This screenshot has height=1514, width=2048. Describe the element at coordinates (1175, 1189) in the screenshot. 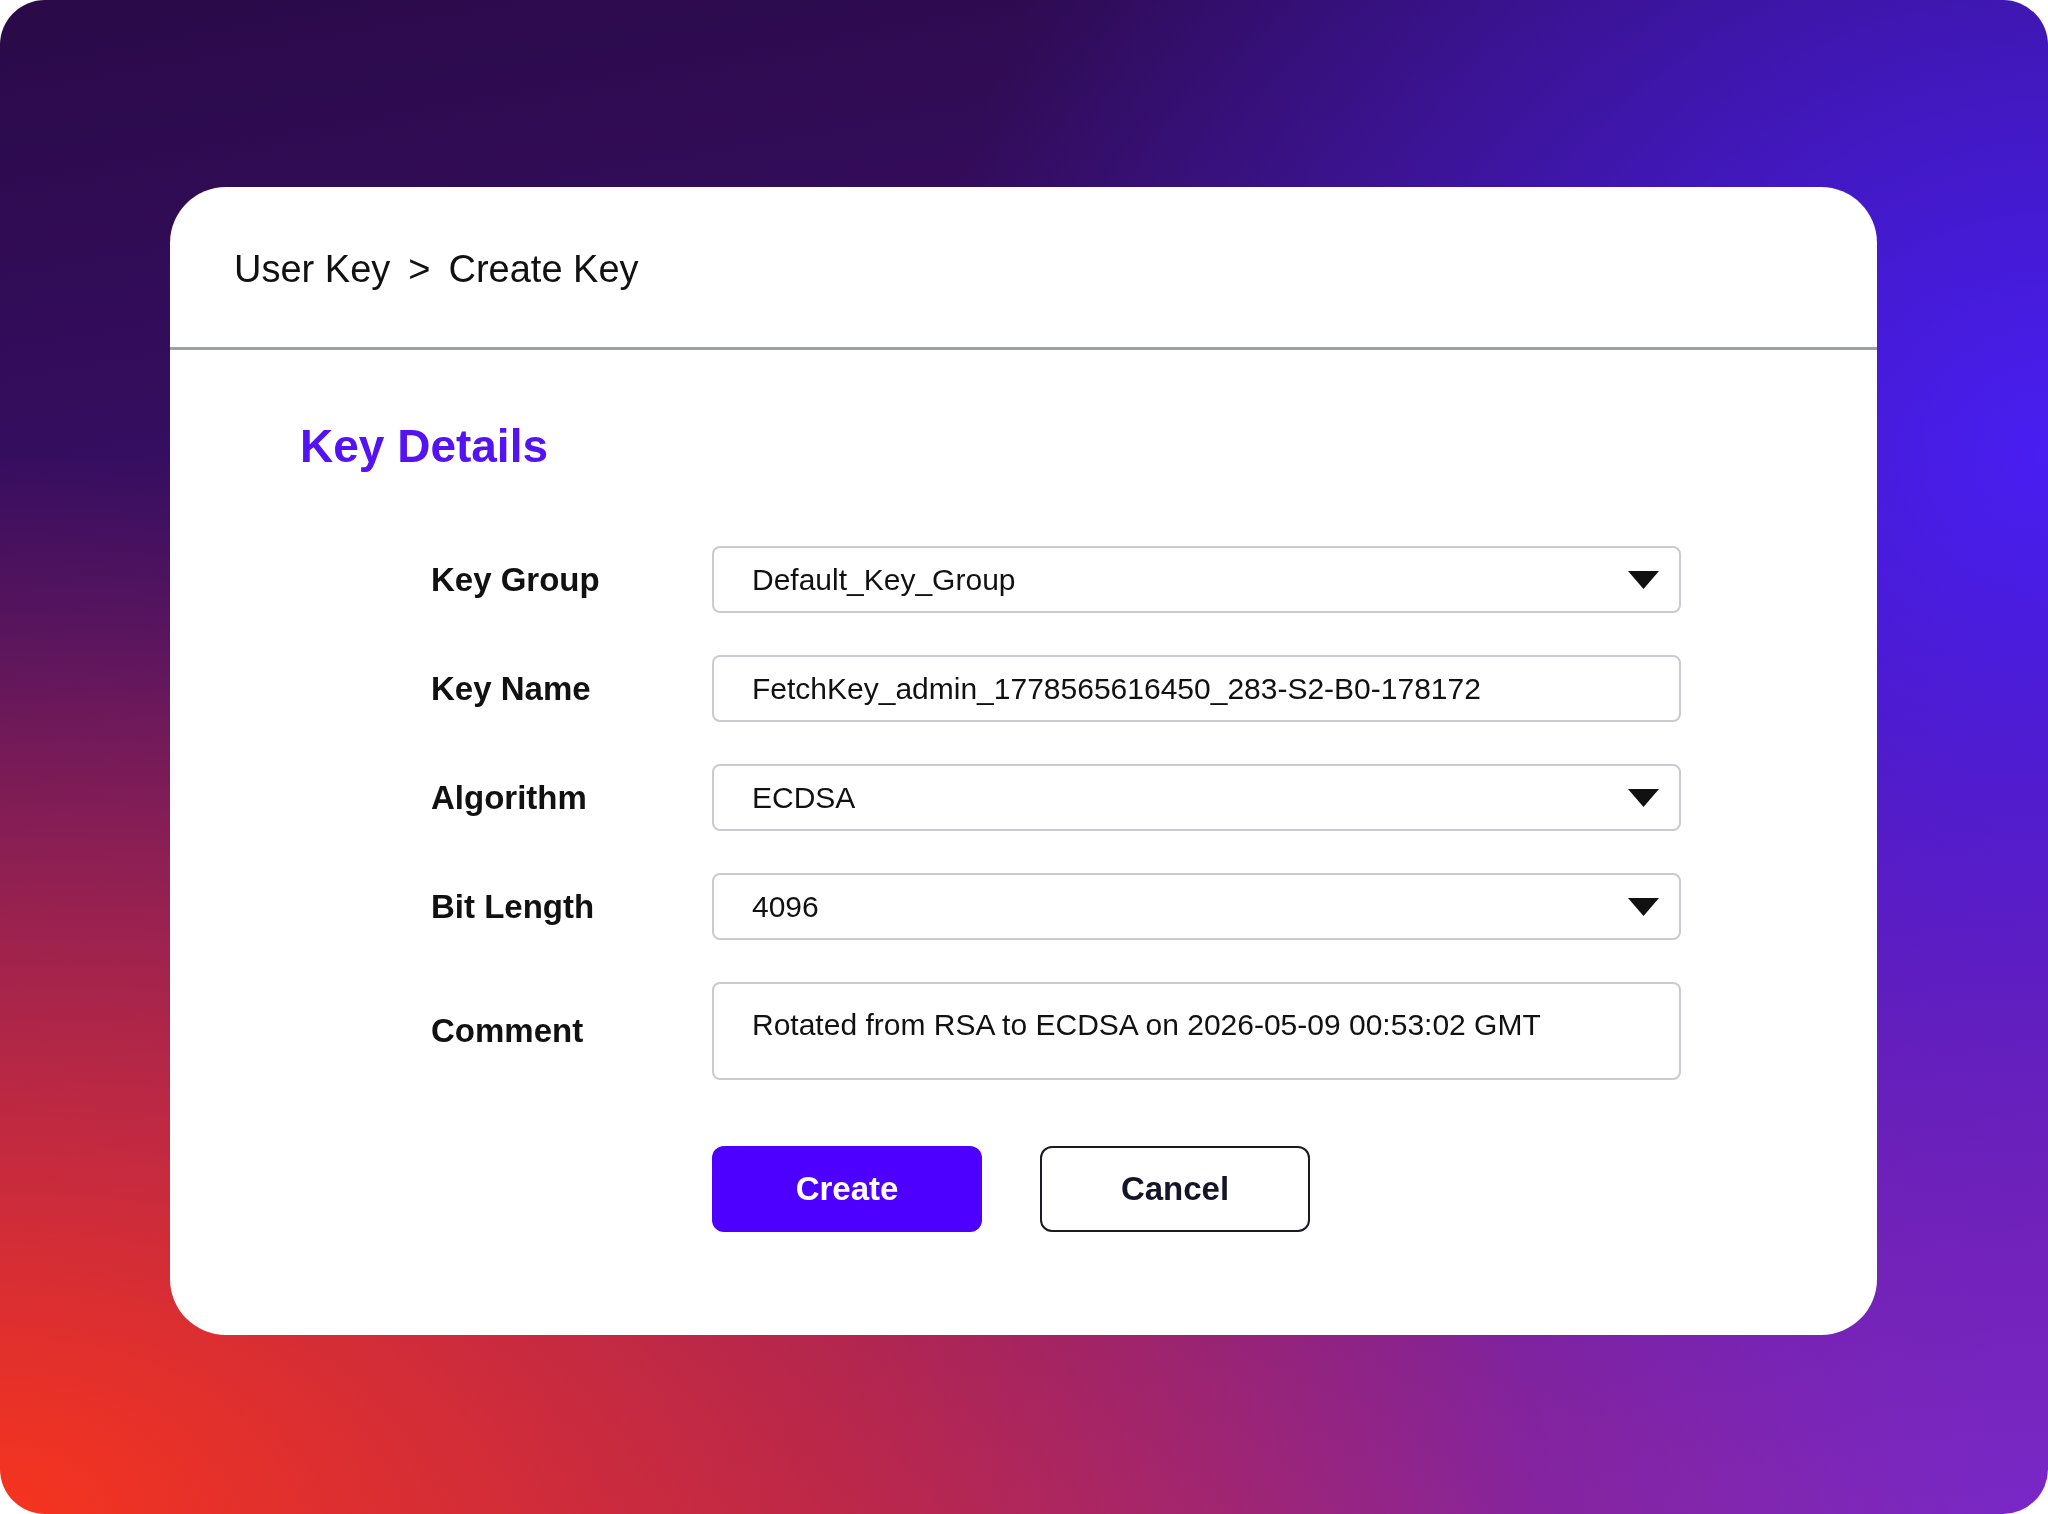

I see `cancel-button: Cancel` at that location.